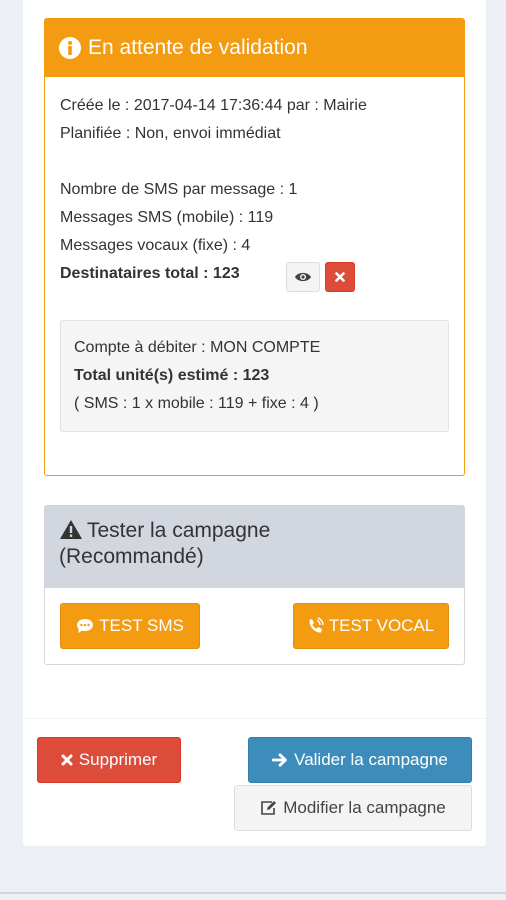 The image size is (506, 900). I want to click on voice-fixed-count: Messages vocaux (fixe) : 4, so click(155, 245).